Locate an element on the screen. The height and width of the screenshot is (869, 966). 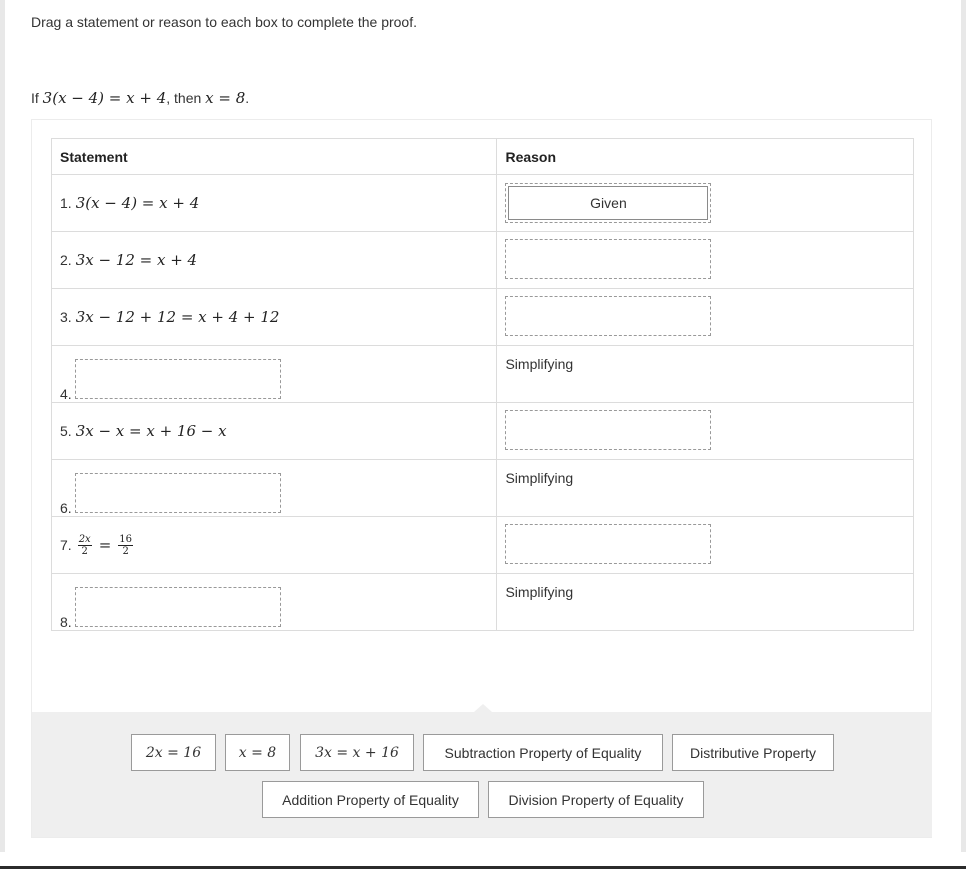
table-row: 6. Simplifying is located at coordinates (482, 488).